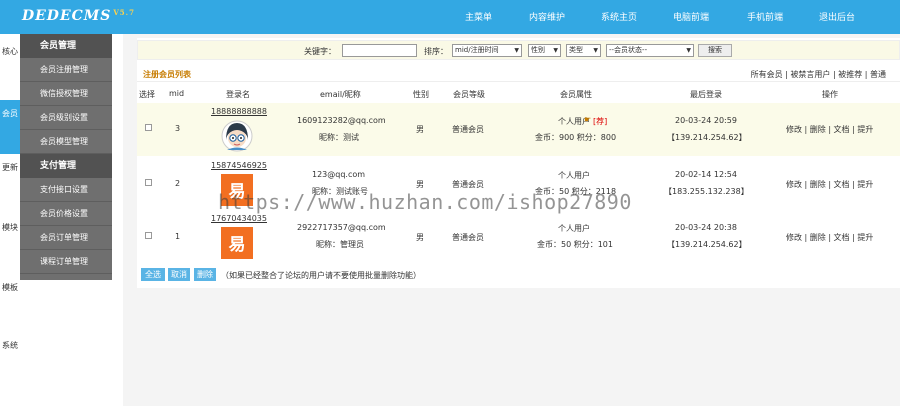 The image size is (900, 406). What do you see at coordinates (340, 94) in the screenshot?
I see `col-email: email/昵称` at bounding box center [340, 94].